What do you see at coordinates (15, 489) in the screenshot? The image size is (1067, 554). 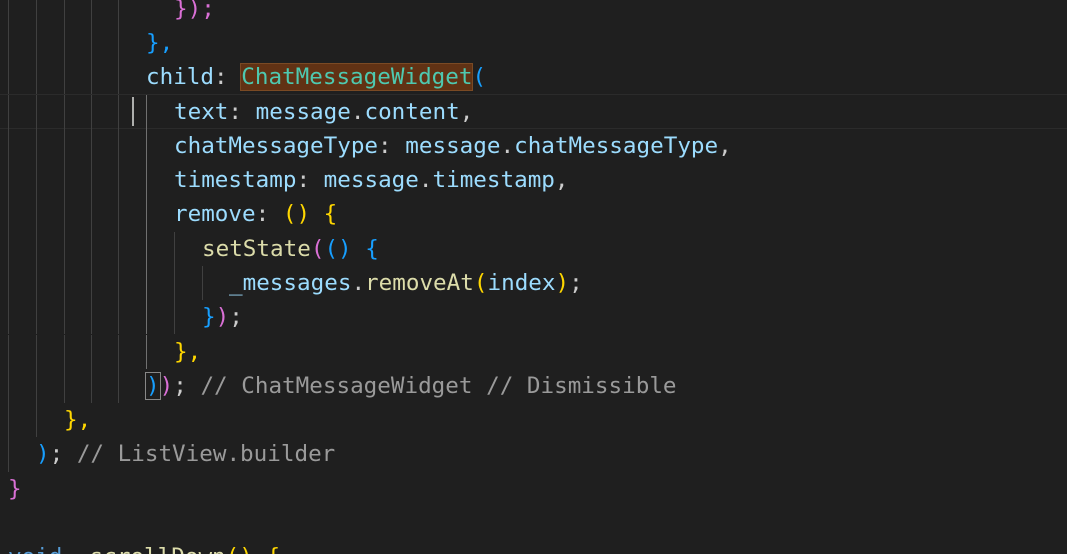 I see `code-line-content: }` at bounding box center [15, 489].